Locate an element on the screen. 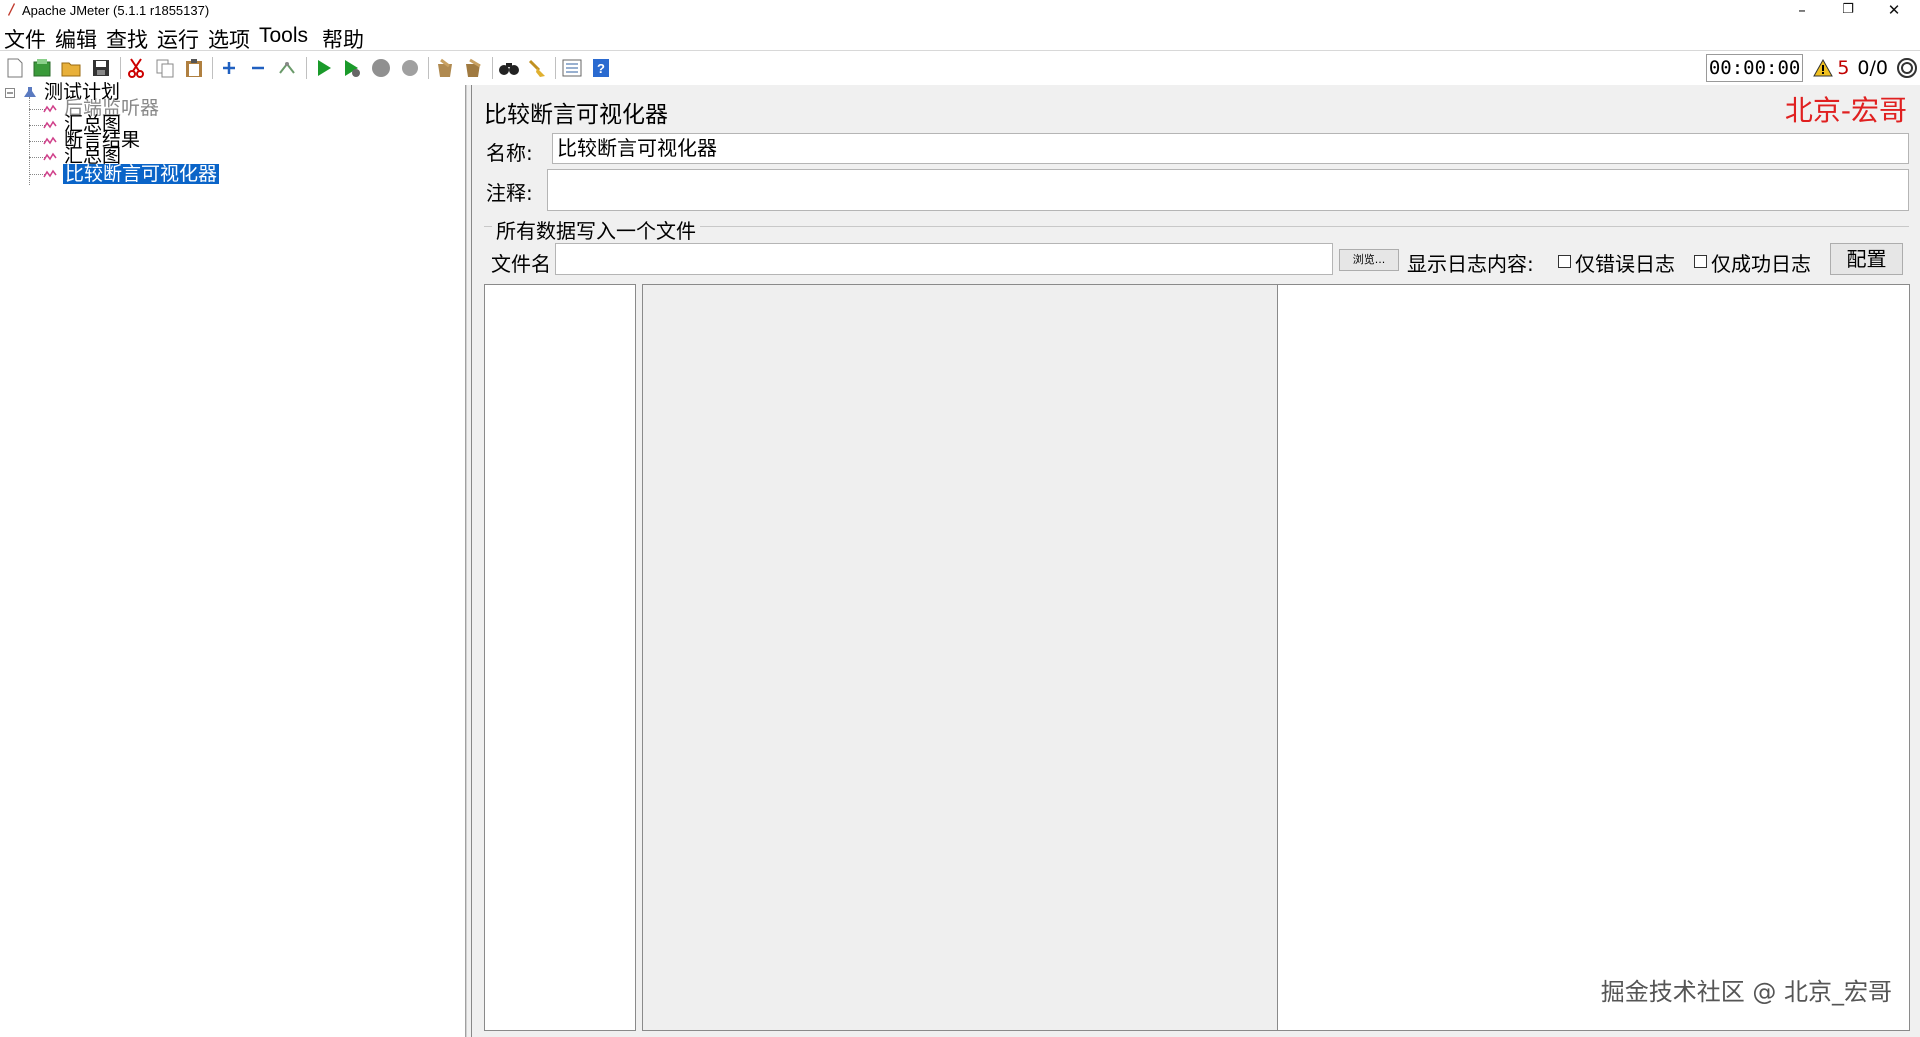 This screenshot has height=1037, width=1920. configure-button: 配置 is located at coordinates (1866, 259).